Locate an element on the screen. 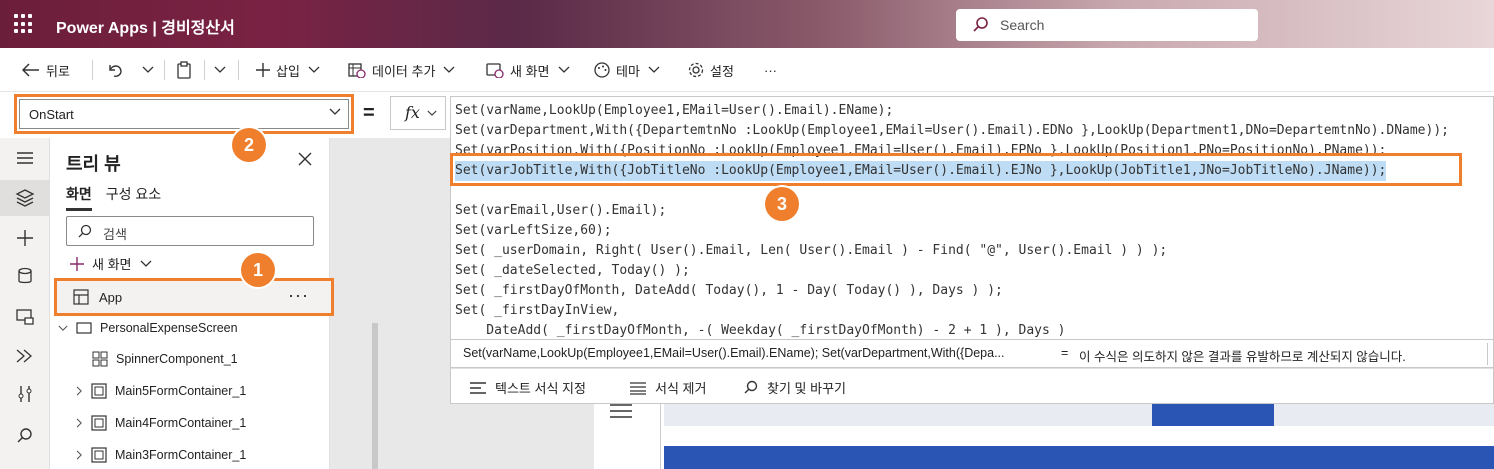  new-screen-icon is located at coordinates (495, 70).